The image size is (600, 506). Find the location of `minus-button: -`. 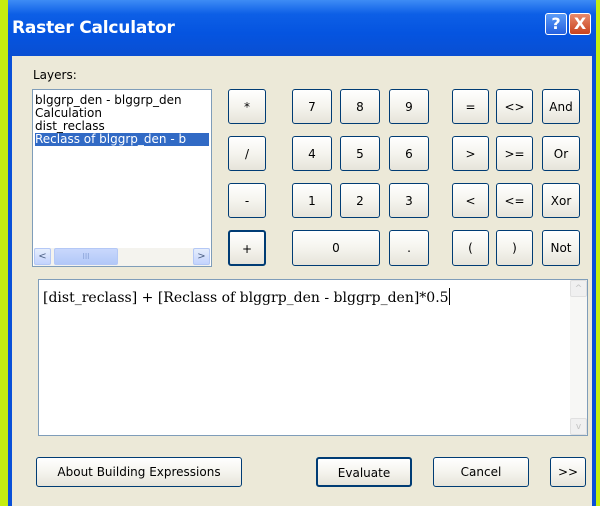

minus-button: - is located at coordinates (247, 200).